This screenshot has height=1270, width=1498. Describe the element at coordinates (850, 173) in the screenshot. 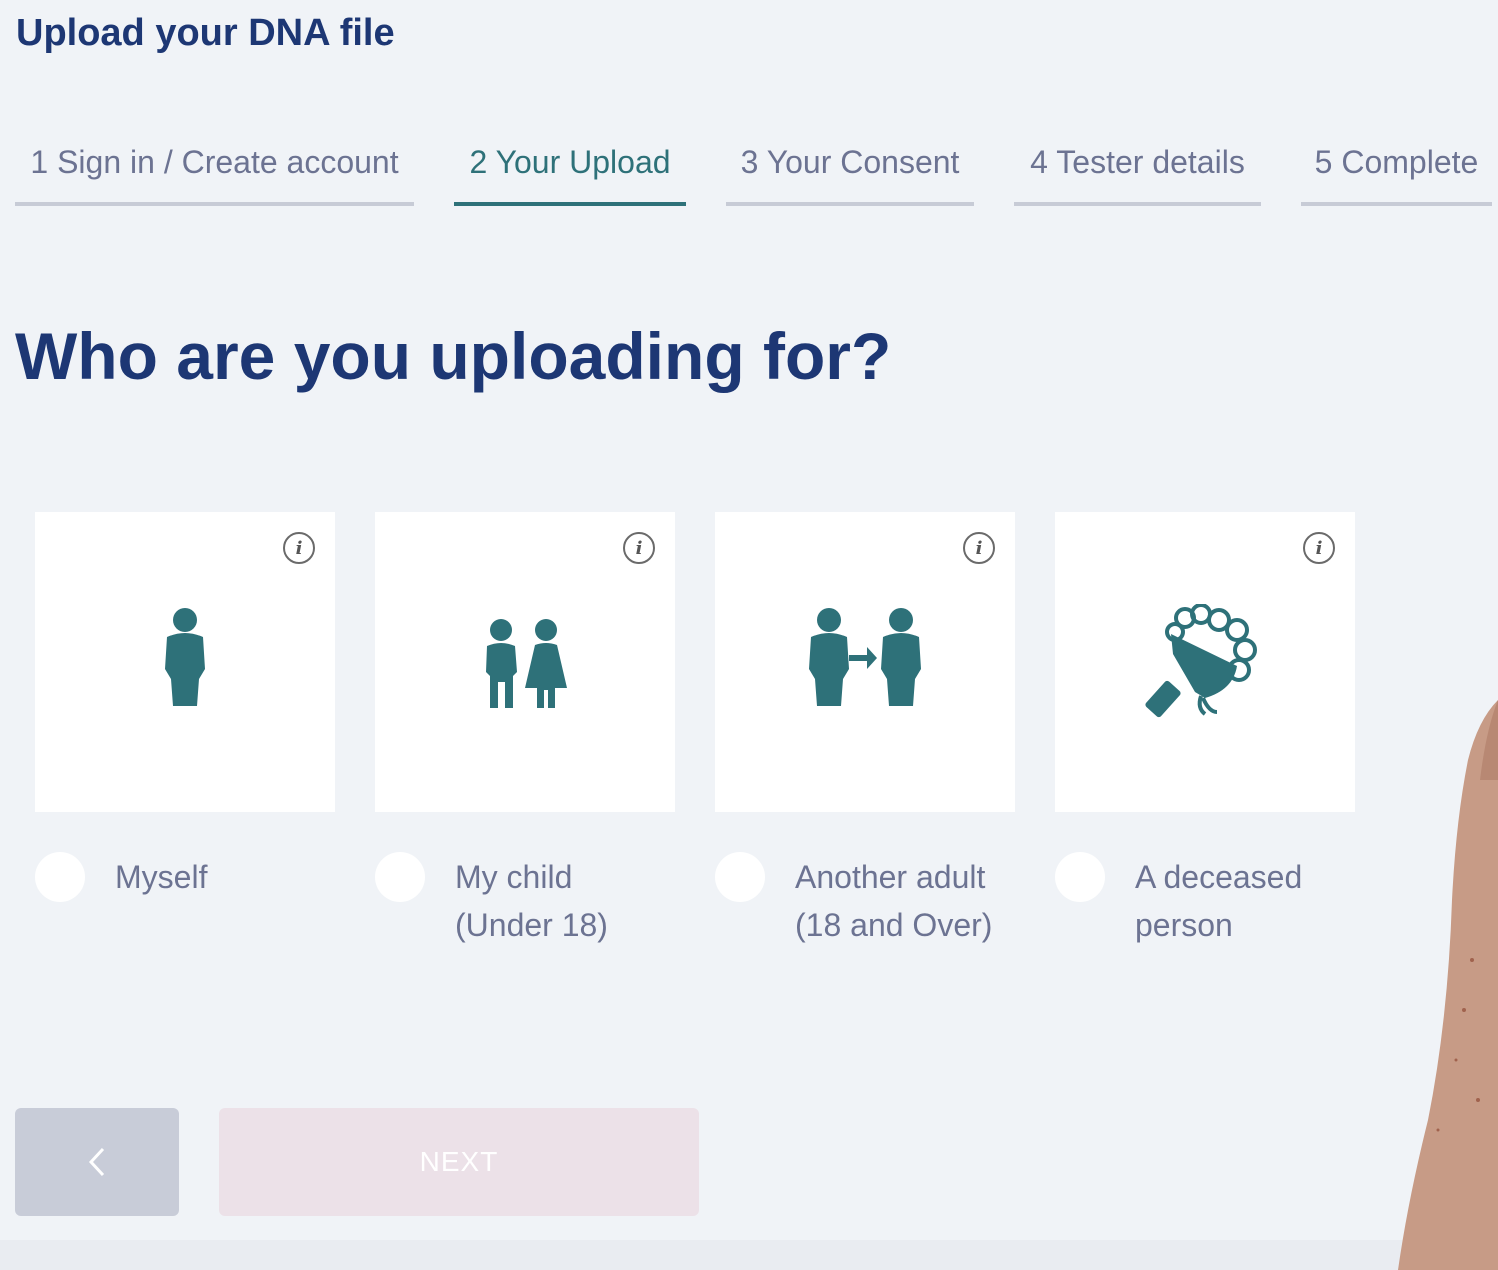

I see `step-your-consent: 3 Your Consent` at that location.